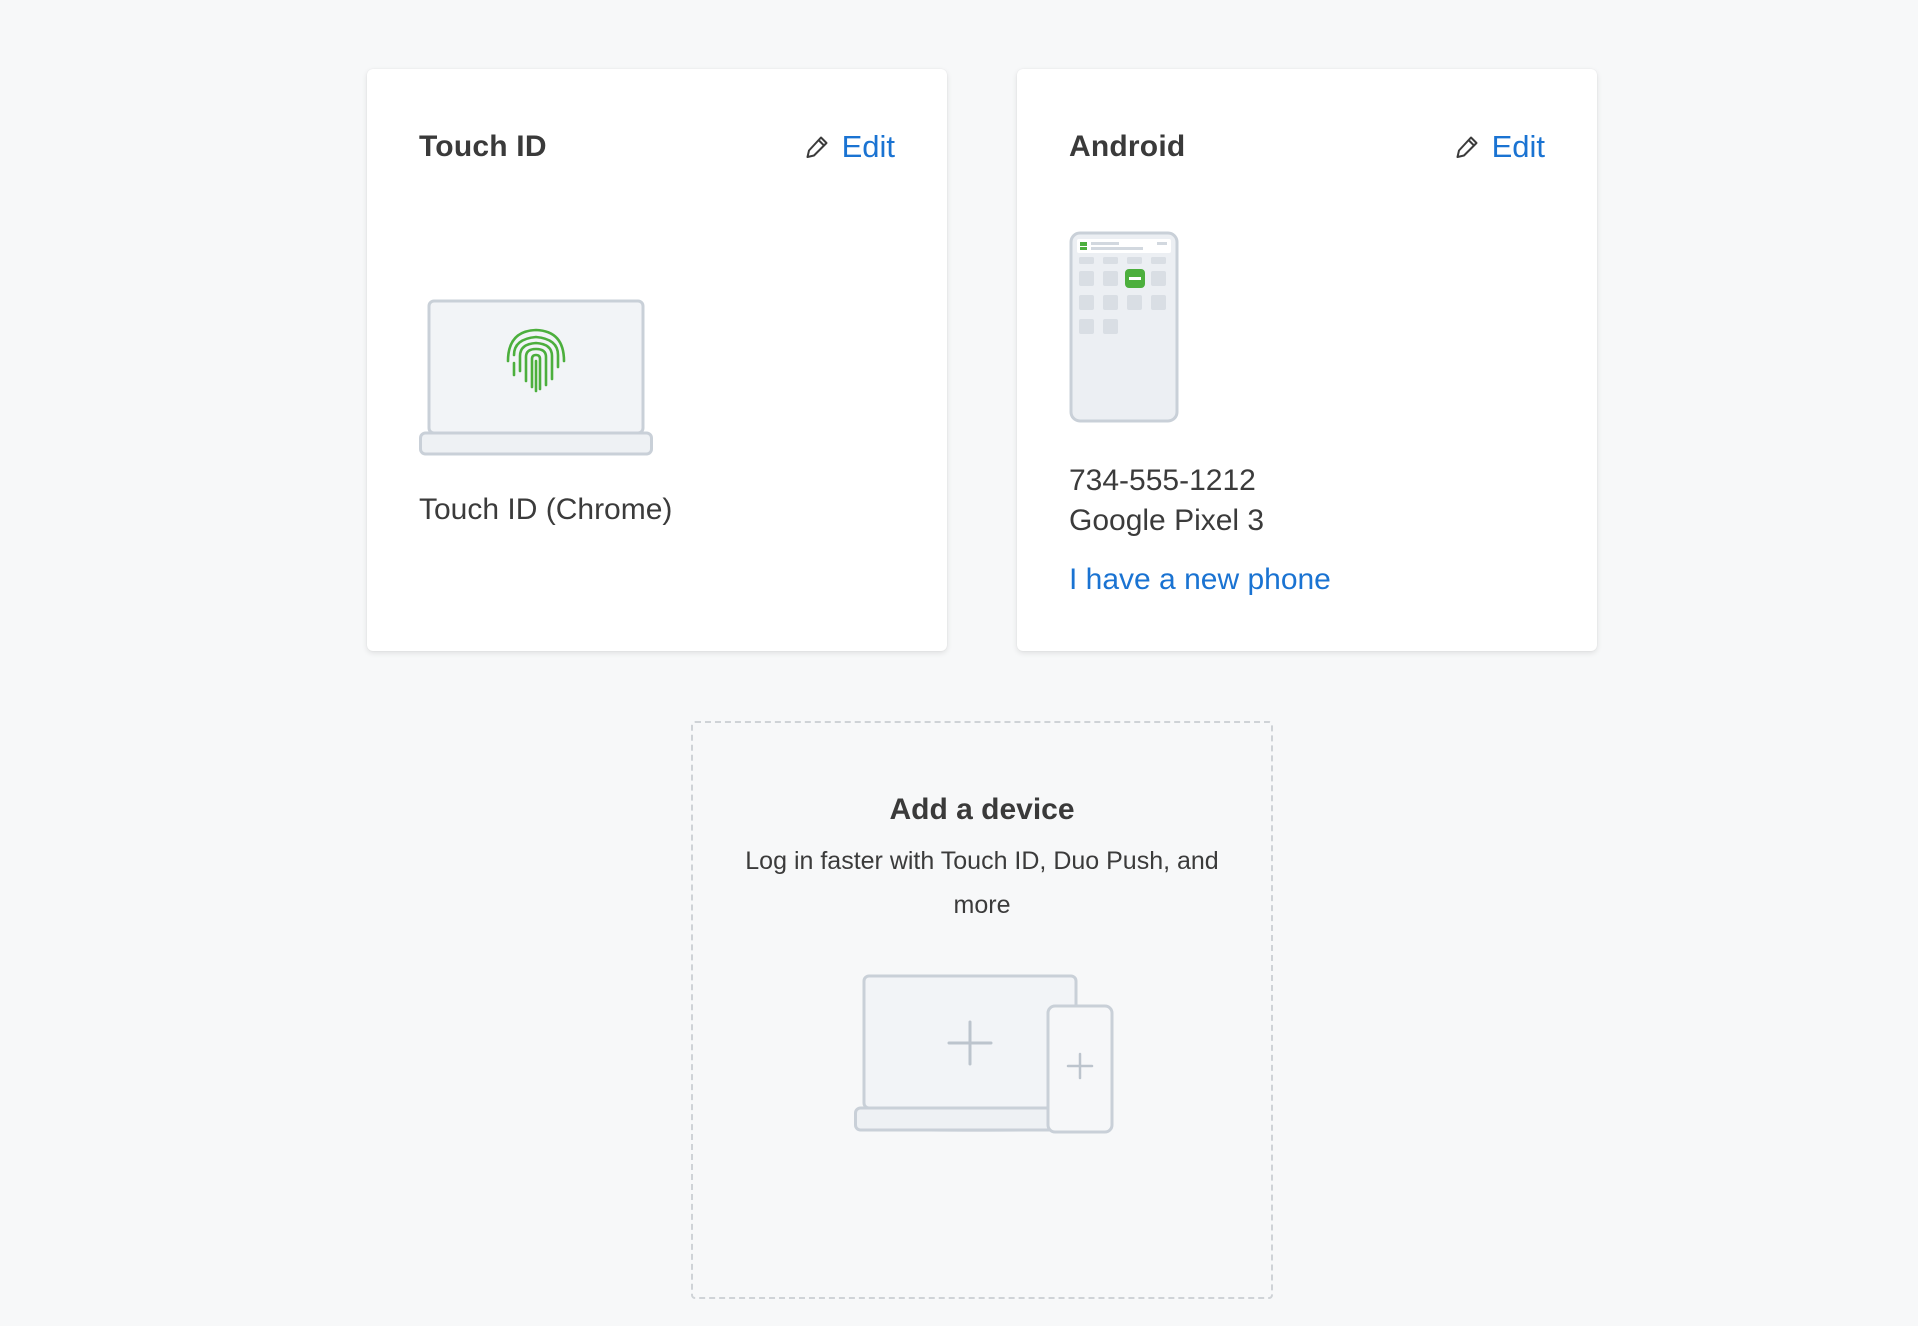  I want to click on add-device-illustration, so click(984, 1054).